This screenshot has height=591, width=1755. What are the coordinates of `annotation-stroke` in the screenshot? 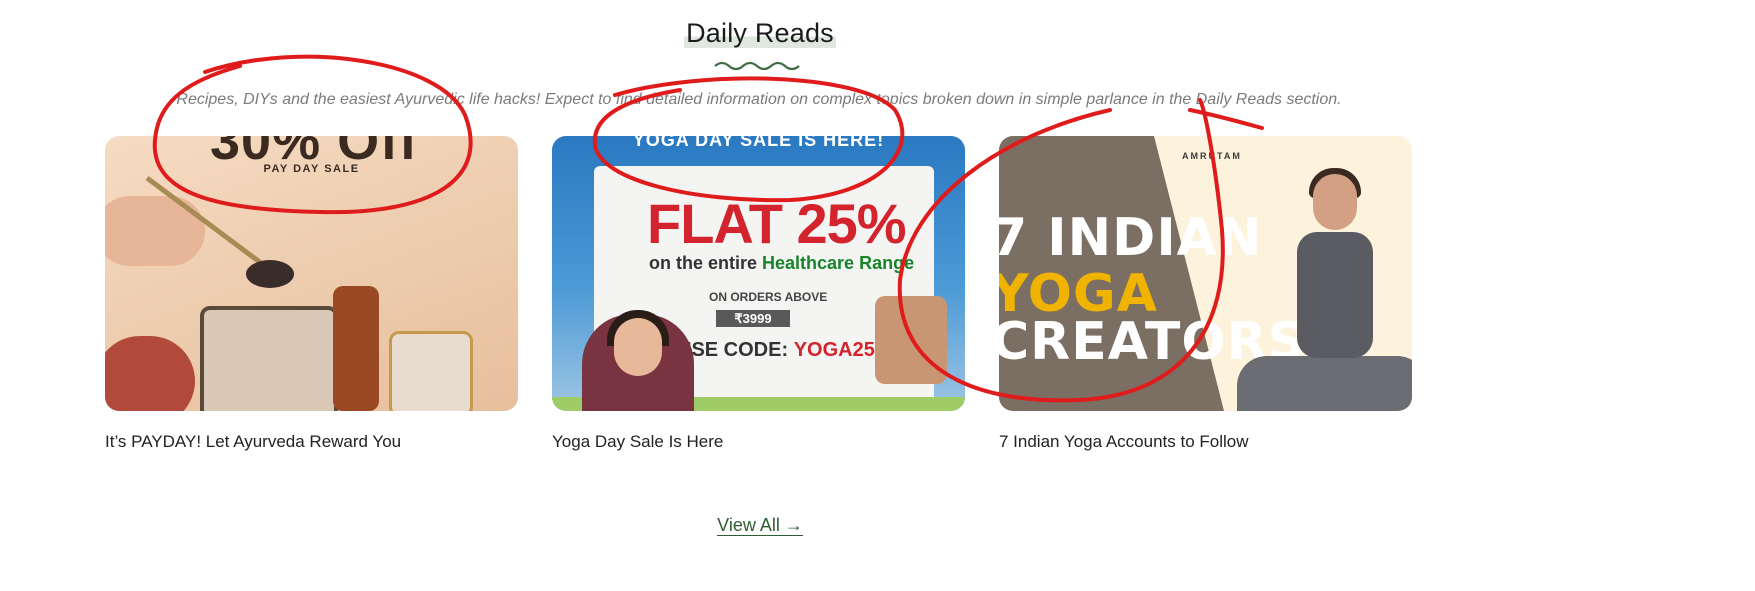 It's located at (1226, 119).